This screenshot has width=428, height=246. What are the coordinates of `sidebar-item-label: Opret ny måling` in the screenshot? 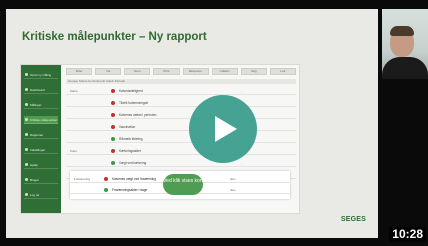 It's located at (41, 75).